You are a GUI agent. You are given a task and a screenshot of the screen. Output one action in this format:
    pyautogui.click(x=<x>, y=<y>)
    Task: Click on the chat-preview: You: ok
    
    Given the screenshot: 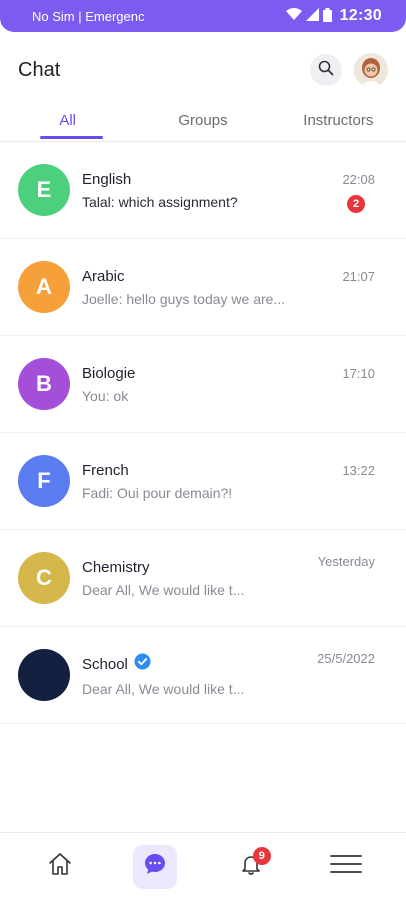 What is the action you would take?
    pyautogui.click(x=105, y=395)
    